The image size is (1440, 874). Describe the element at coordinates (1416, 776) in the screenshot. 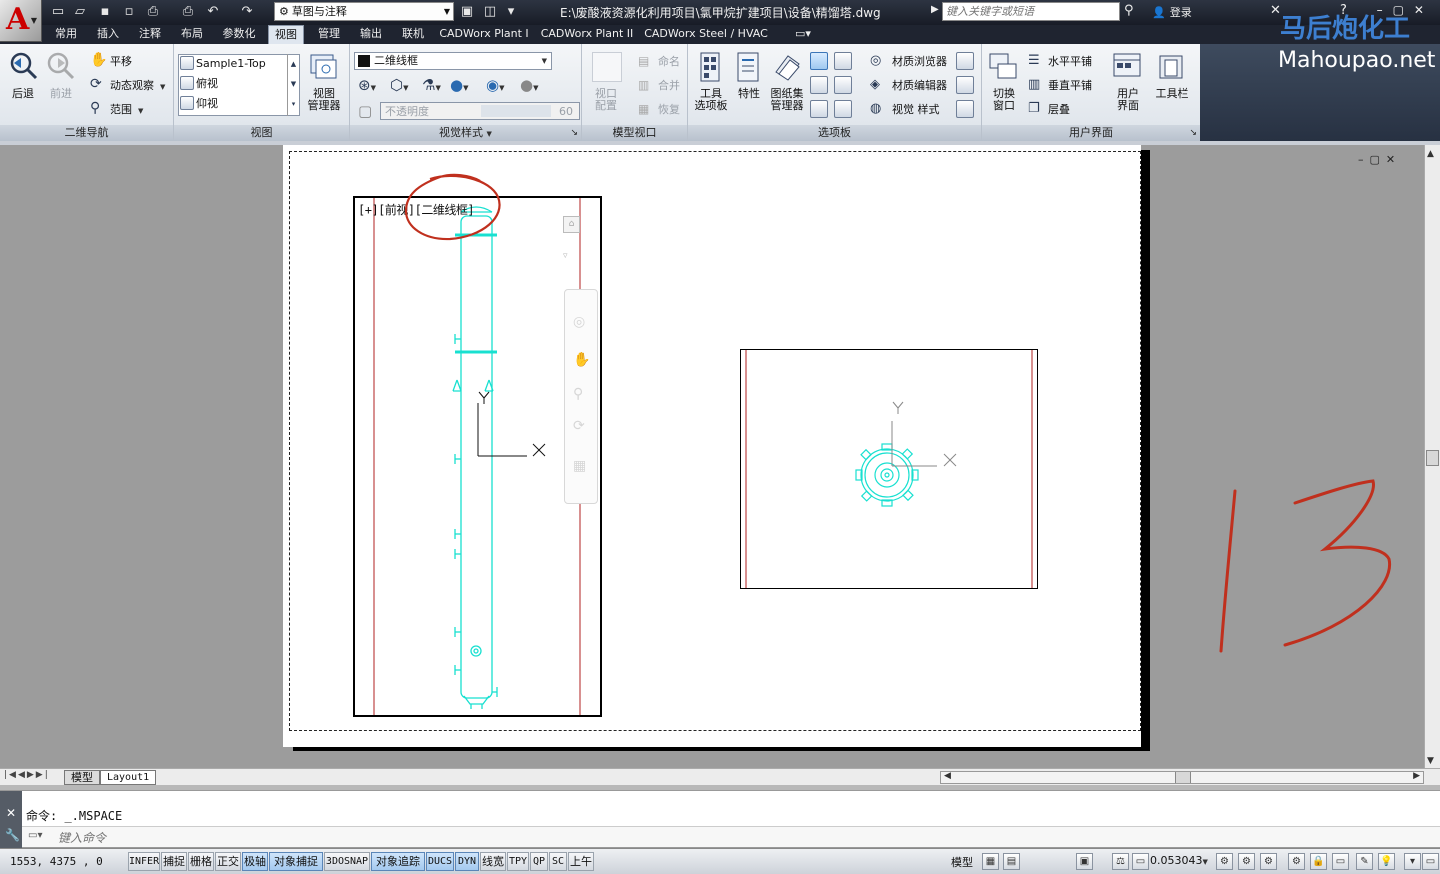

I see `scroll-right-icon: ▶` at that location.